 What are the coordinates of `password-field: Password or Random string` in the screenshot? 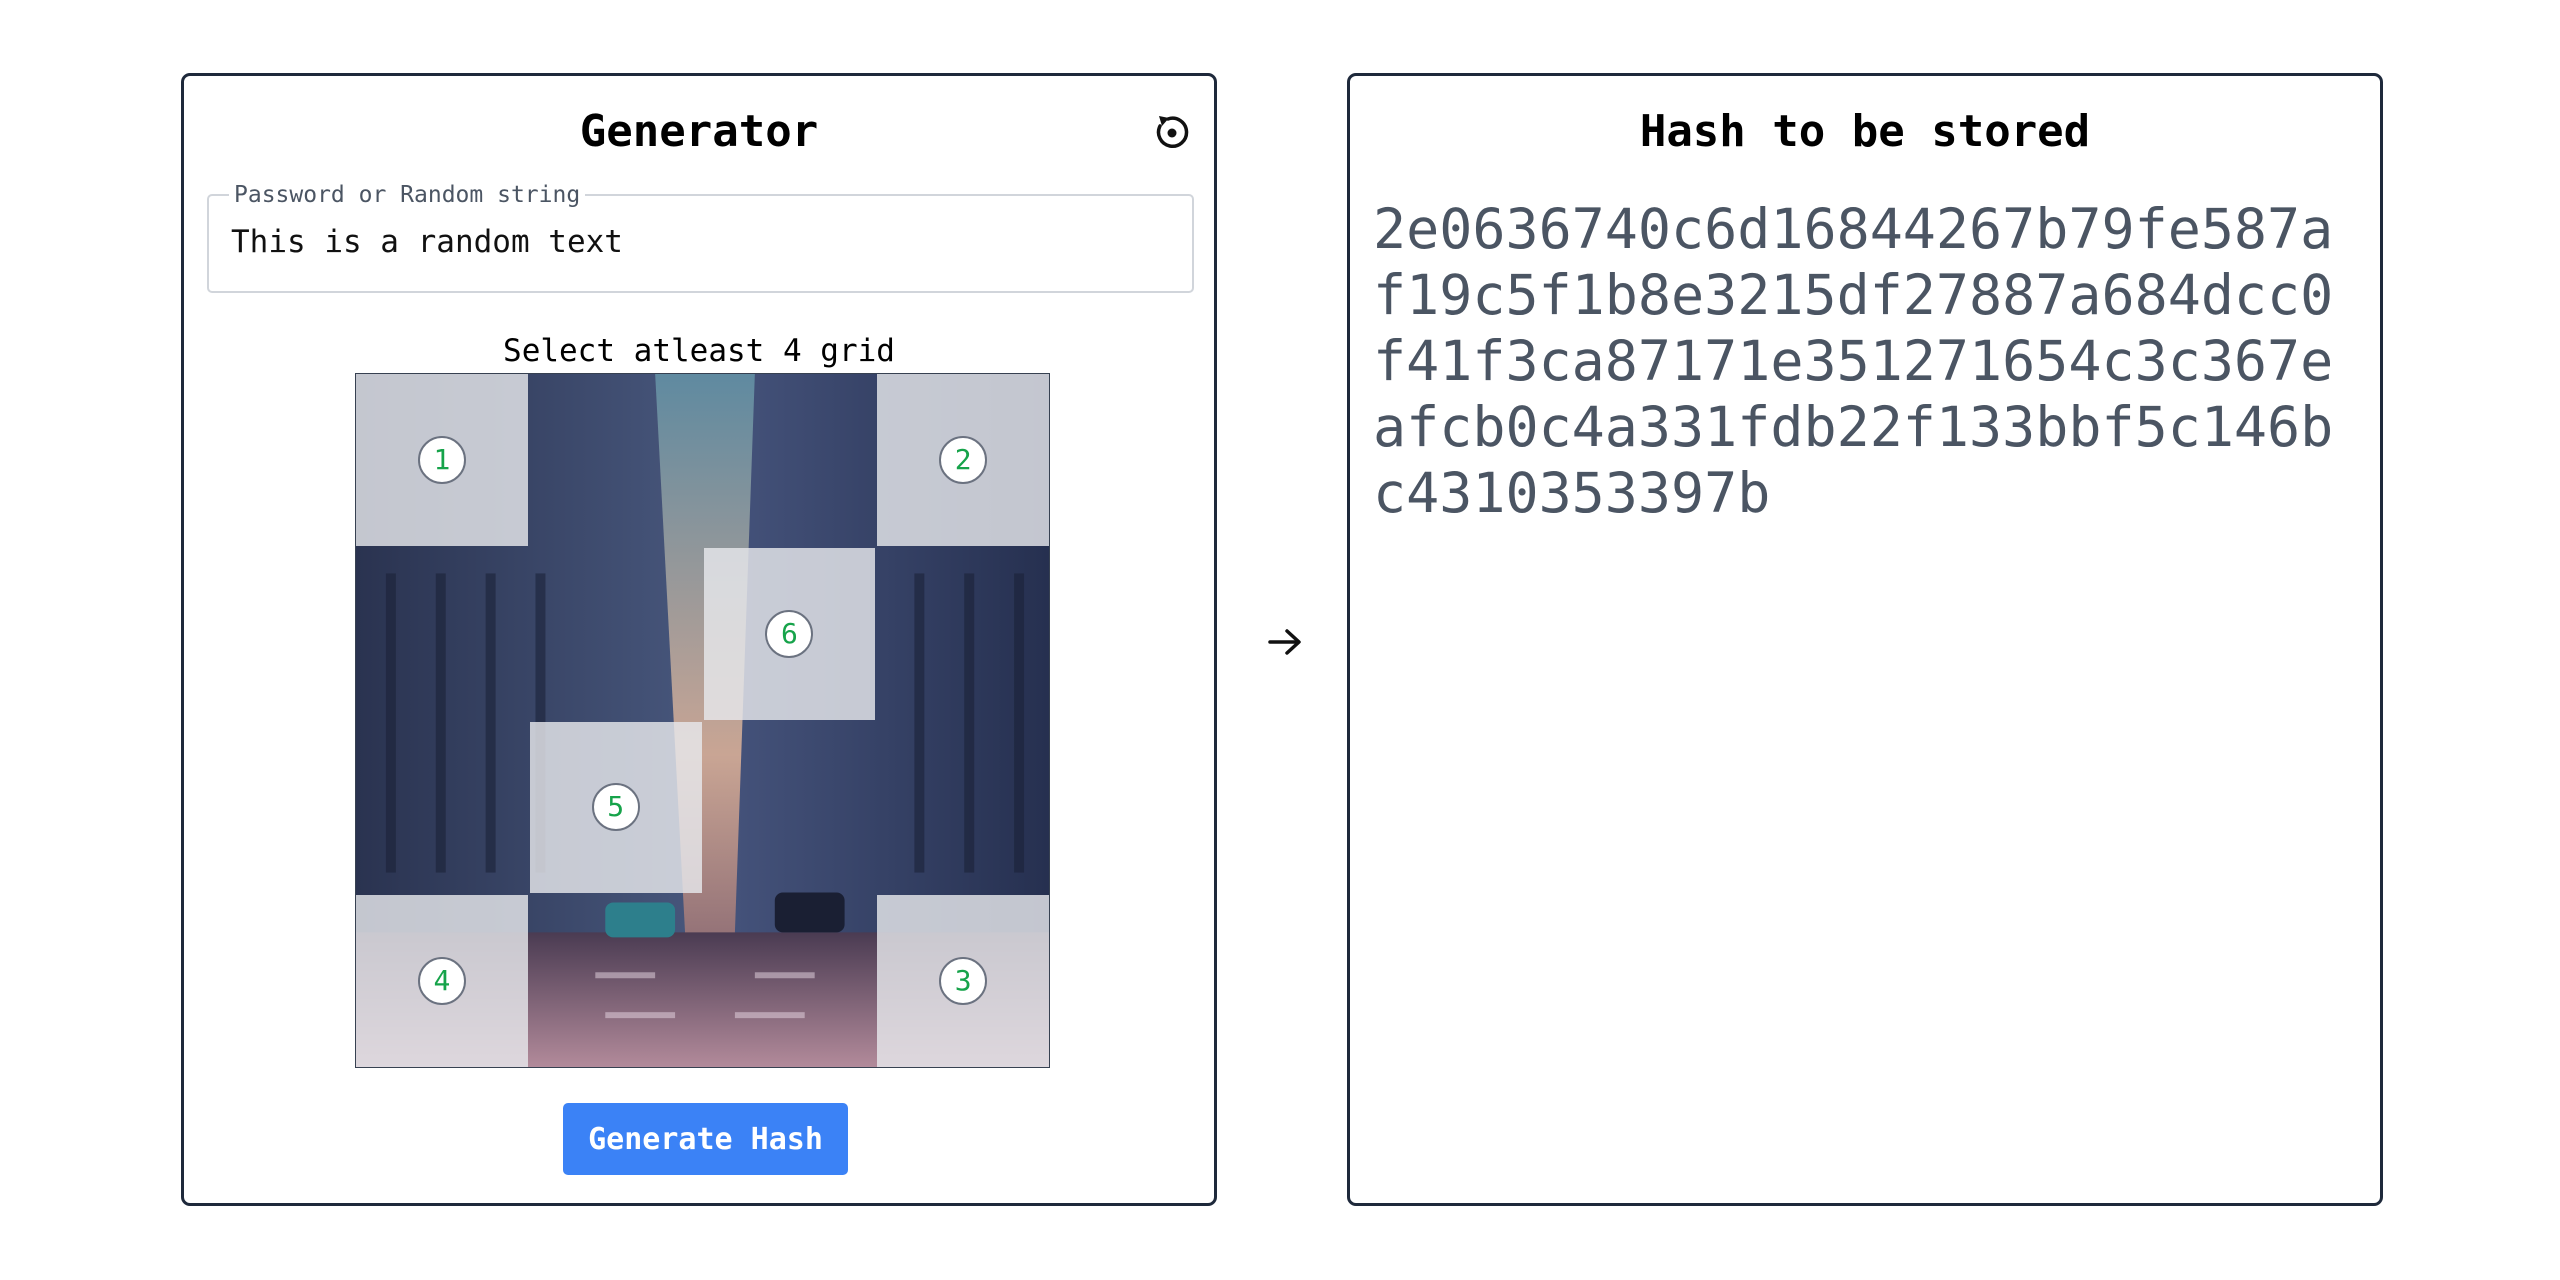 It's located at (700, 237).